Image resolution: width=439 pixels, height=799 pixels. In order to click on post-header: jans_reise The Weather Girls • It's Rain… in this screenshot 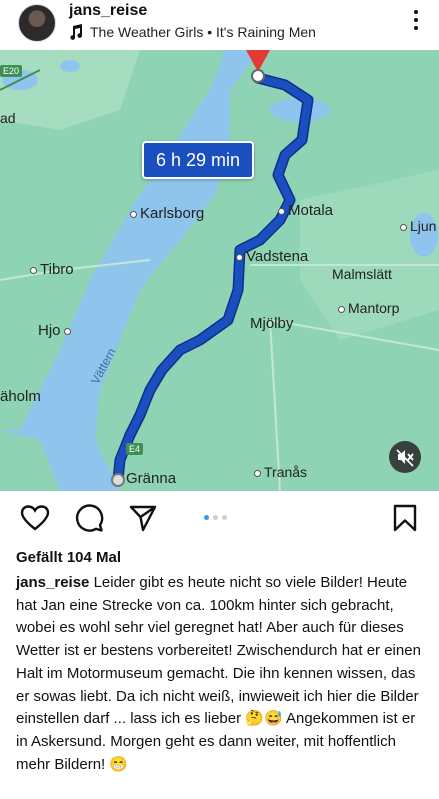, I will do `click(219, 25)`.